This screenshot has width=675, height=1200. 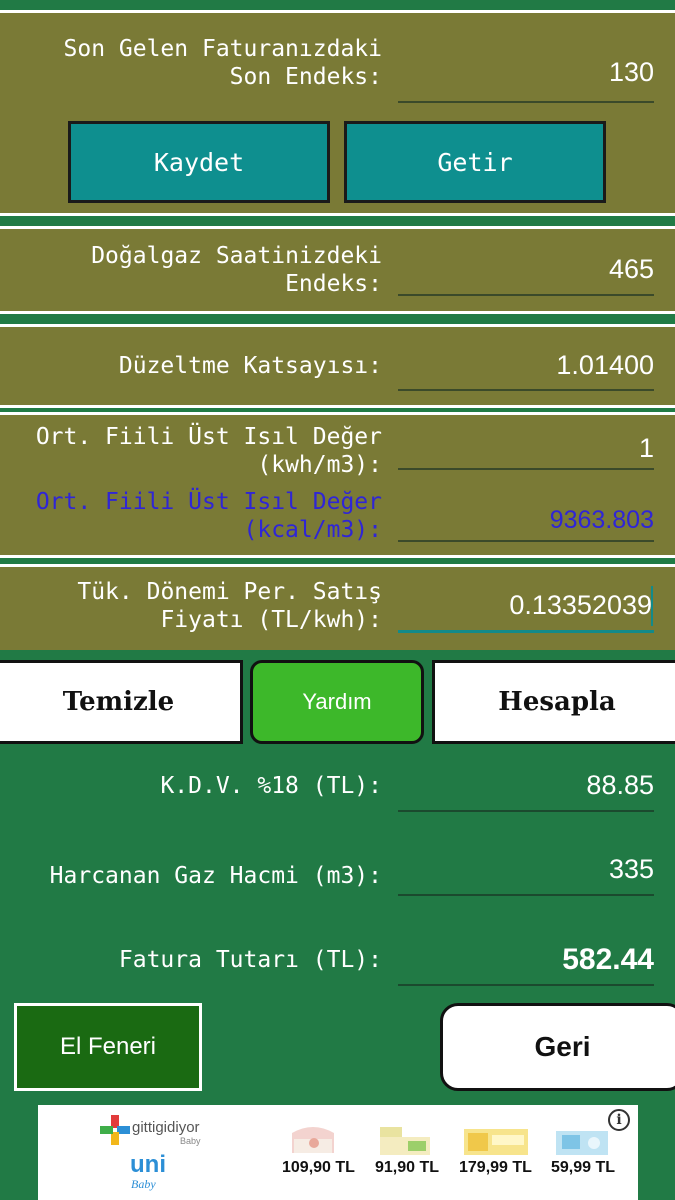 I want to click on product-pack-icon, so click(x=405, y=1141).